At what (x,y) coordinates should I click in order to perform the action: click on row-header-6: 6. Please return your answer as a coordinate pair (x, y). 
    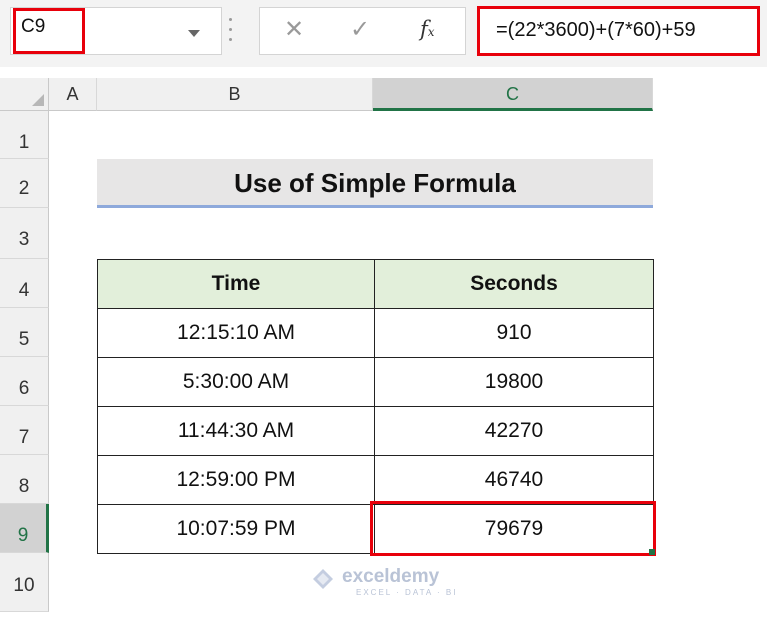
    Looking at the image, I should click on (24, 381).